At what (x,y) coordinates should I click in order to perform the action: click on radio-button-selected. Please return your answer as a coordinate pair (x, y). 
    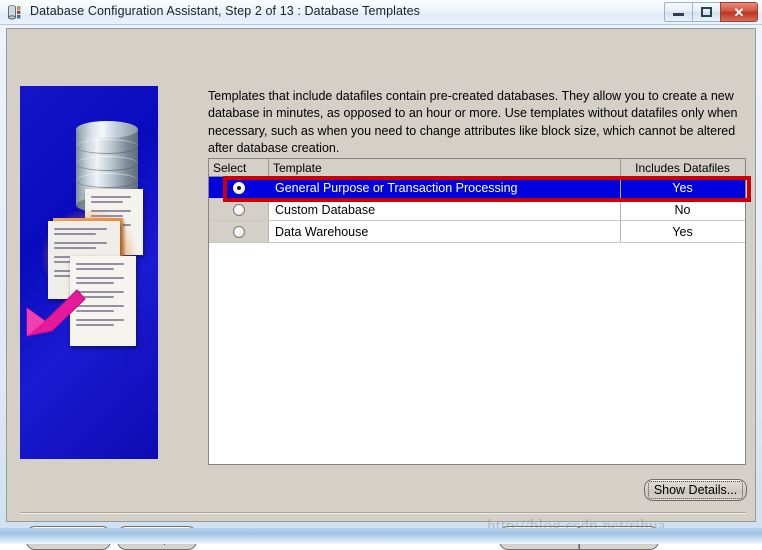
    Looking at the image, I should click on (238, 187).